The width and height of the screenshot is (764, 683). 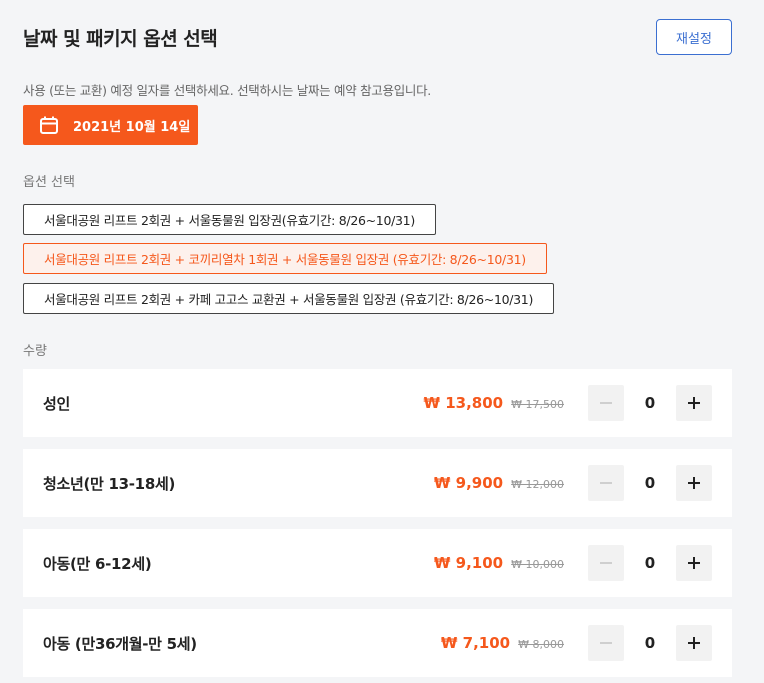 I want to click on ticket-name: 아동 (만36개월-만 5세), so click(x=120, y=643).